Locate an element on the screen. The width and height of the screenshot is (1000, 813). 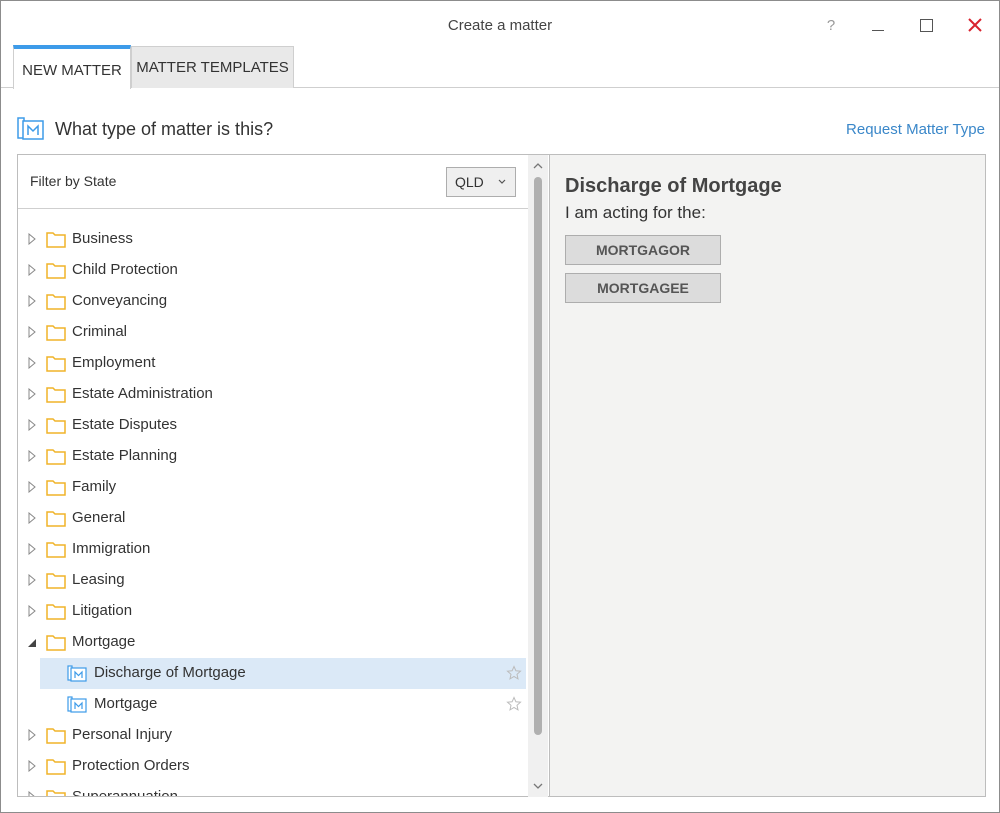
tree-scrollbar is located at coordinates (538, 476).